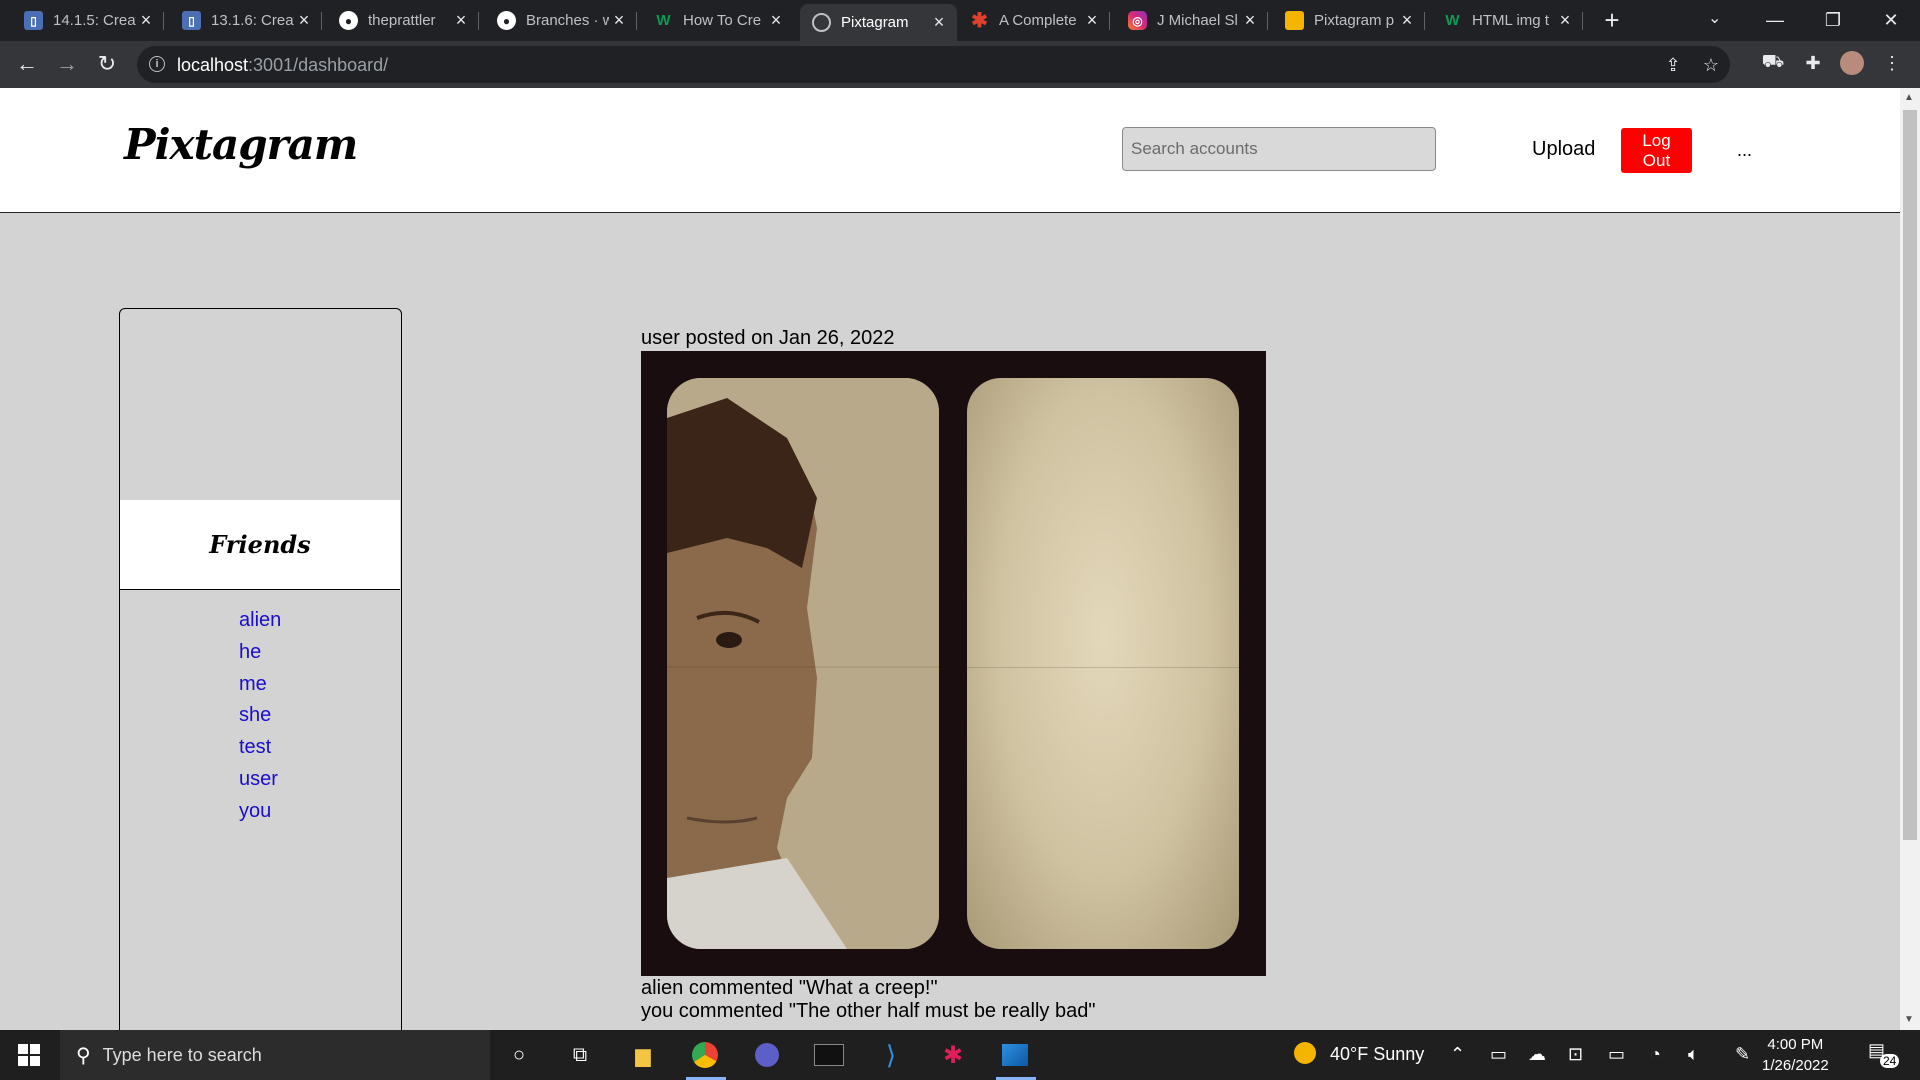 The image size is (1920, 1080). What do you see at coordinates (1833, 20) in the screenshot?
I see `restore-button: ❐` at bounding box center [1833, 20].